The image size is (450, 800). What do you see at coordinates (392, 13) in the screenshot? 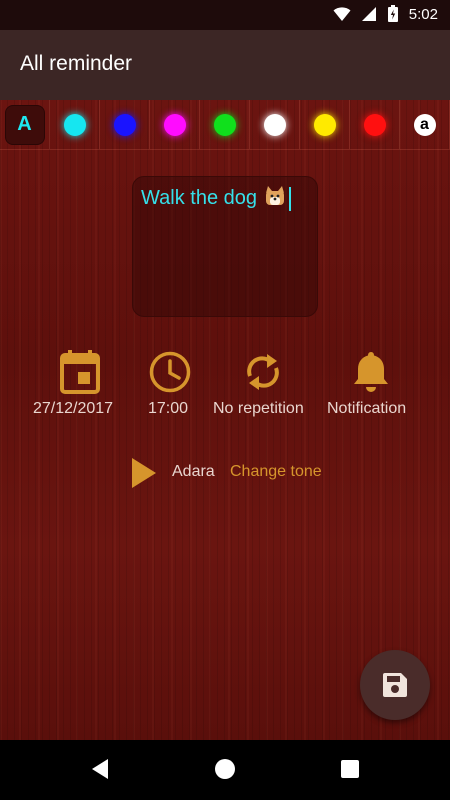
I see `battery-icon` at bounding box center [392, 13].